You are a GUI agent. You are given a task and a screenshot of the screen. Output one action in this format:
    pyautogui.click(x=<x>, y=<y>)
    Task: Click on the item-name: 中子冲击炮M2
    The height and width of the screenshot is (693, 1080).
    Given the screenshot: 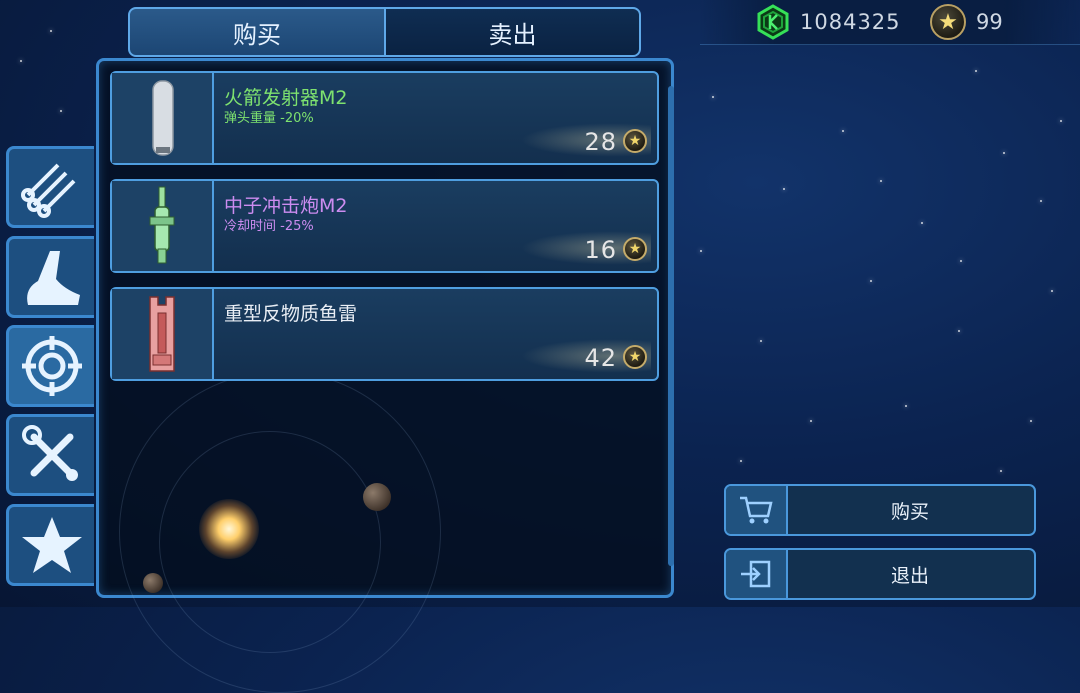 What is the action you would take?
    pyautogui.click(x=286, y=206)
    